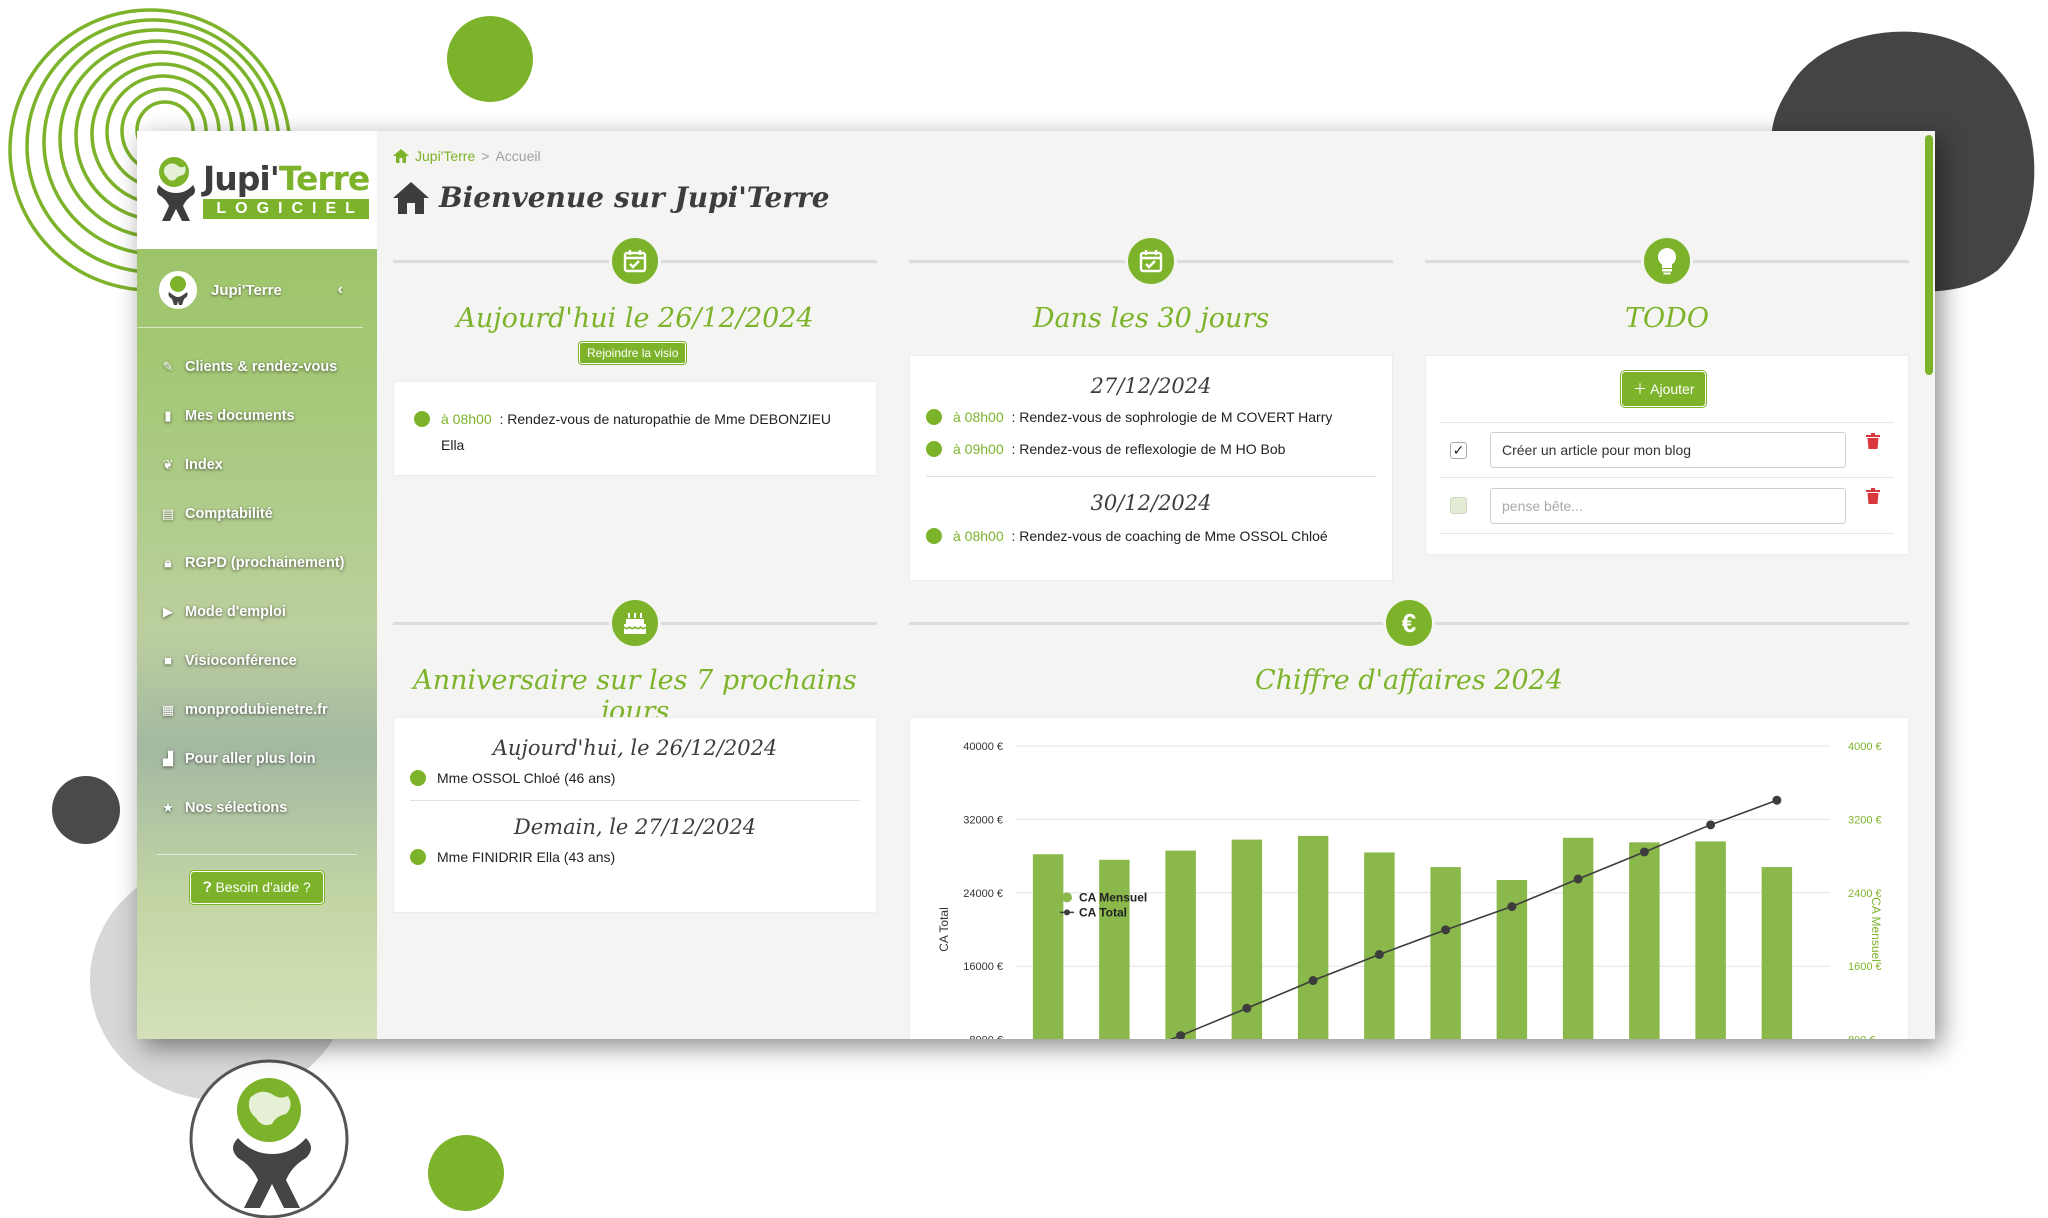 This screenshot has height=1218, width=2048. Describe the element at coordinates (86, 810) in the screenshot. I see `decorative-dark-dot` at that location.